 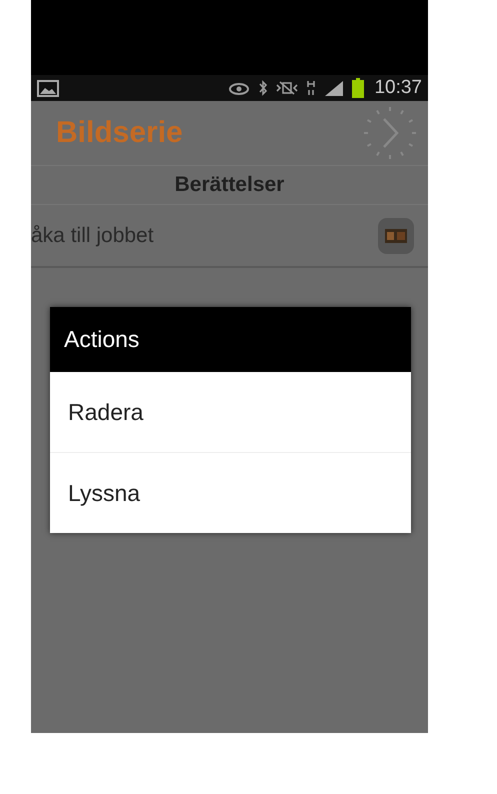 What do you see at coordinates (287, 88) in the screenshot?
I see `vibrate-icon` at bounding box center [287, 88].